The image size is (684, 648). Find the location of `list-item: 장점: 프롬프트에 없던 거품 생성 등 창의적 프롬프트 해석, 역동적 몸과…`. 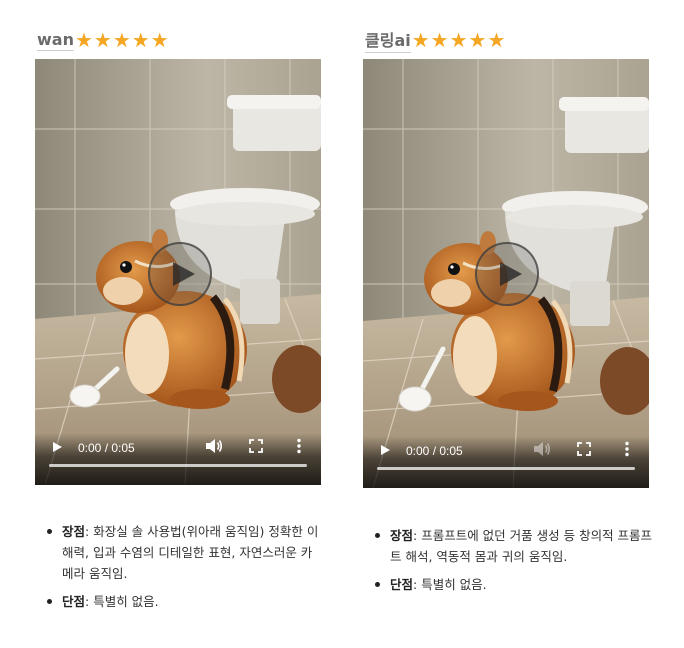

list-item: 장점: 프롬프트에 없던 거품 생성 등 창의적 프롬프트 해석, 역동적 몸과… is located at coordinates (517, 546).